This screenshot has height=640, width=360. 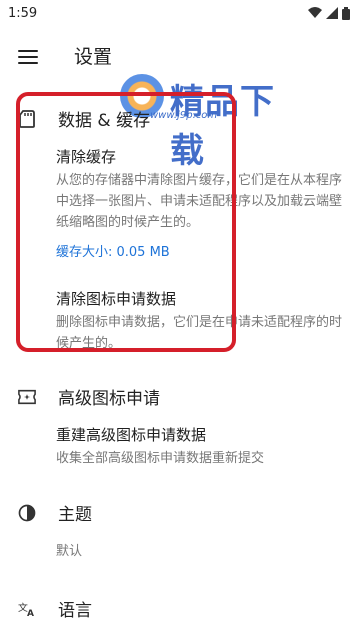 What do you see at coordinates (28, 57) in the screenshot?
I see `menu-icon` at bounding box center [28, 57].